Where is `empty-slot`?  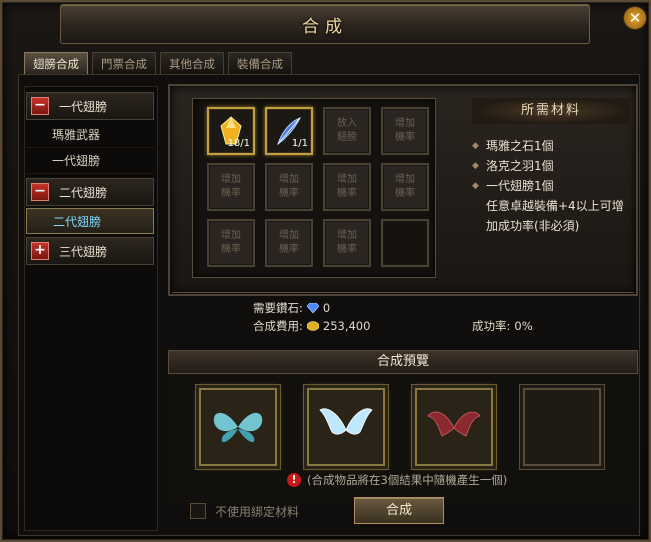 empty-slot is located at coordinates (405, 243).